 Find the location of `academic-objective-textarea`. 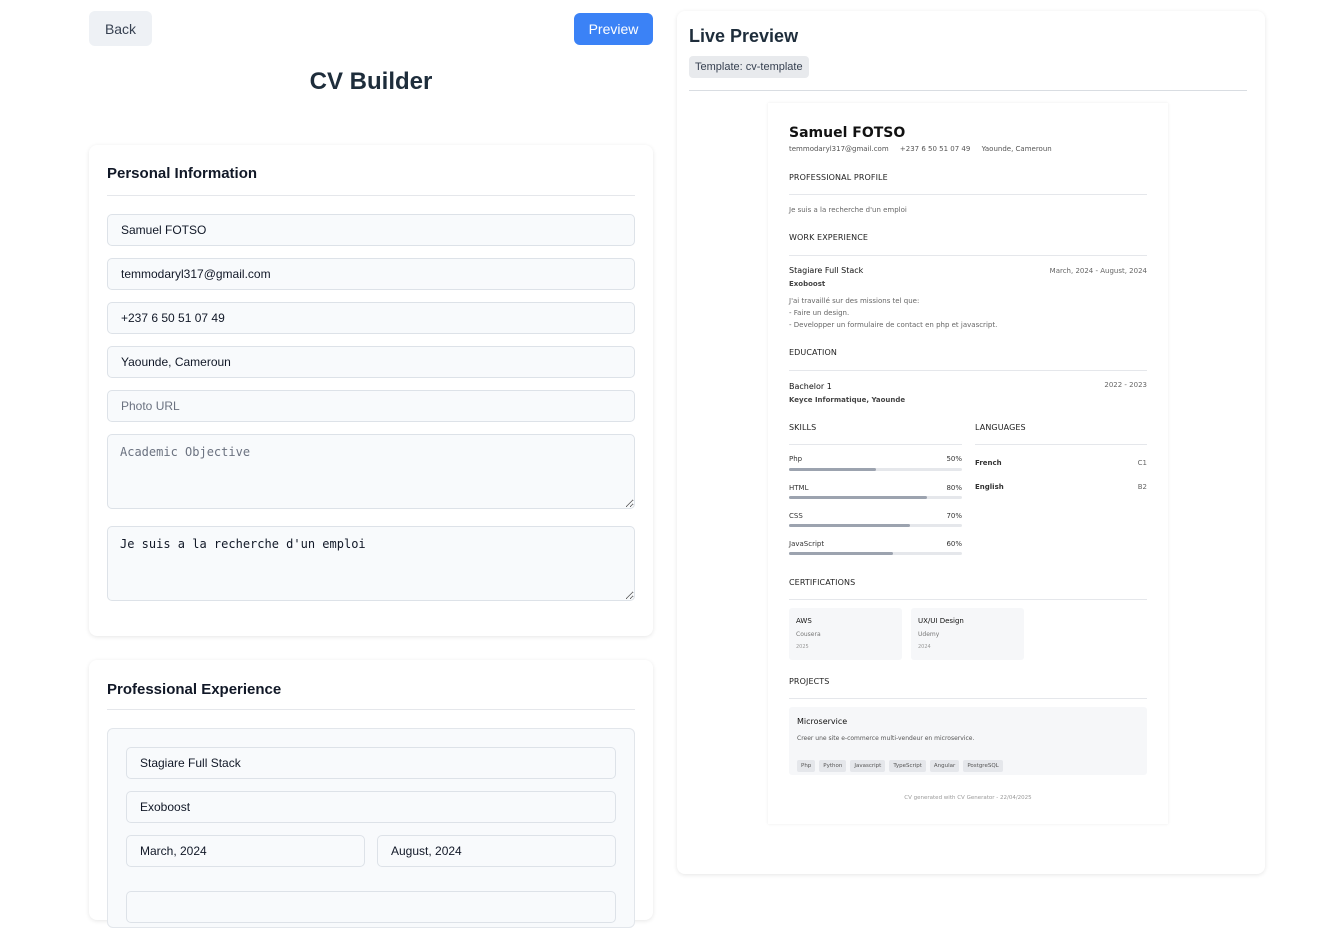

academic-objective-textarea is located at coordinates (371, 471).